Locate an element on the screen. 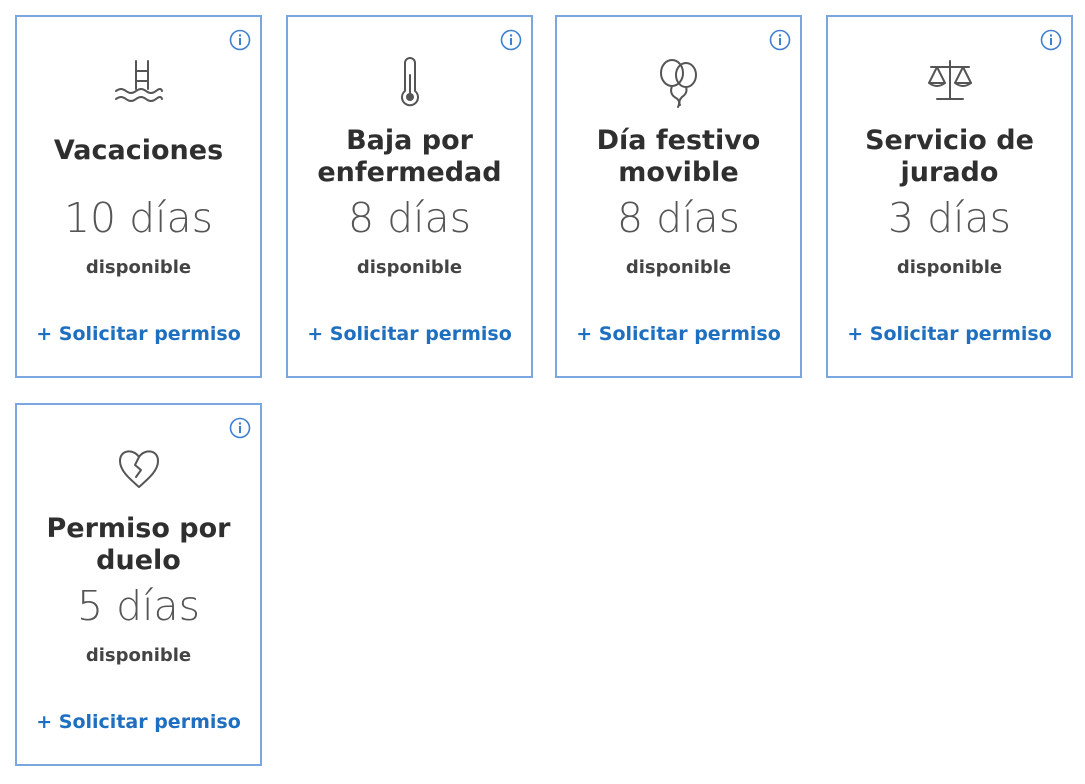  days-available-value: 5 días is located at coordinates (138, 606).